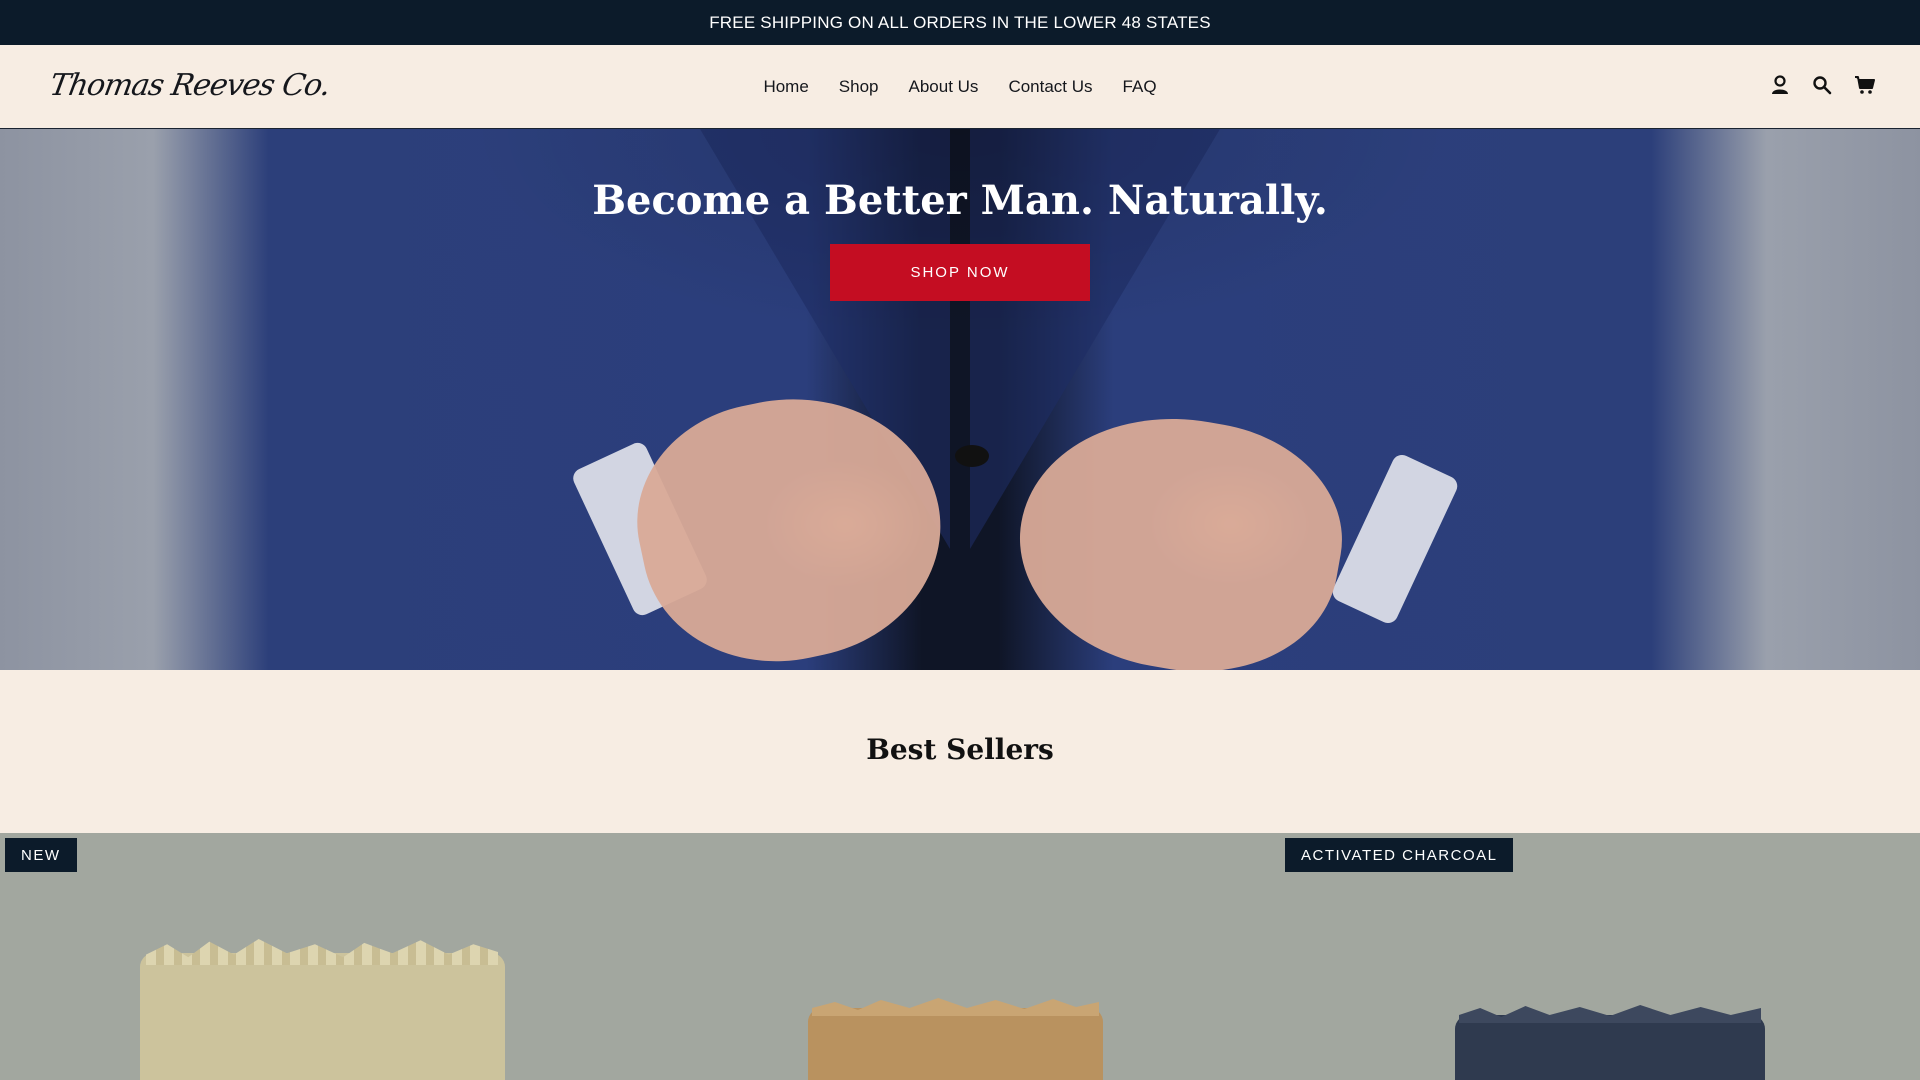 The height and width of the screenshot is (1080, 1920). Describe the element at coordinates (960, 200) in the screenshot. I see `hero-title: Become a Better Man. Naturally.` at that location.